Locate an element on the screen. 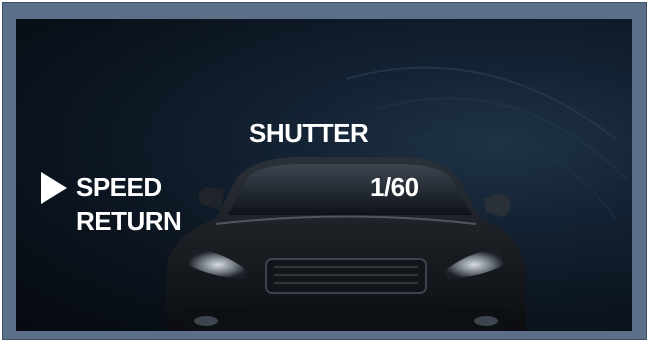 The height and width of the screenshot is (342, 649). menu-title: SHUTTER is located at coordinates (309, 133).